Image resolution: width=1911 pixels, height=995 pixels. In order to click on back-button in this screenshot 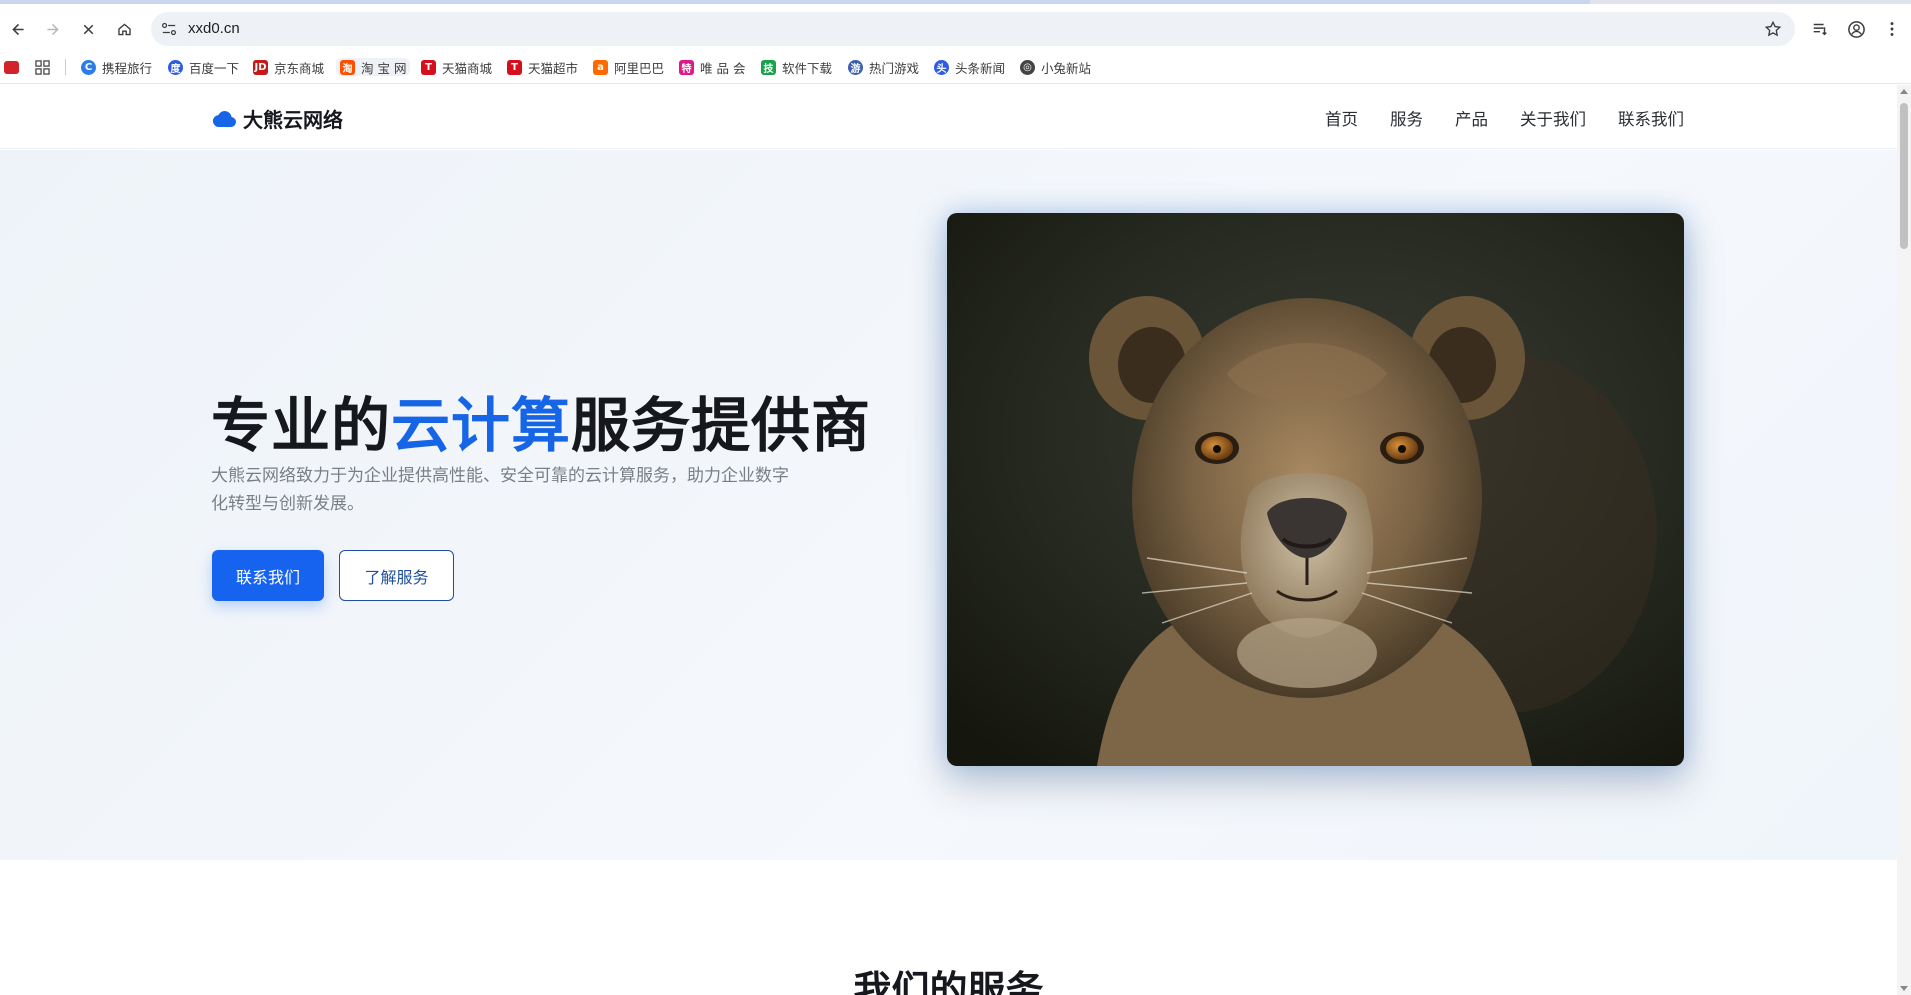, I will do `click(18, 29)`.